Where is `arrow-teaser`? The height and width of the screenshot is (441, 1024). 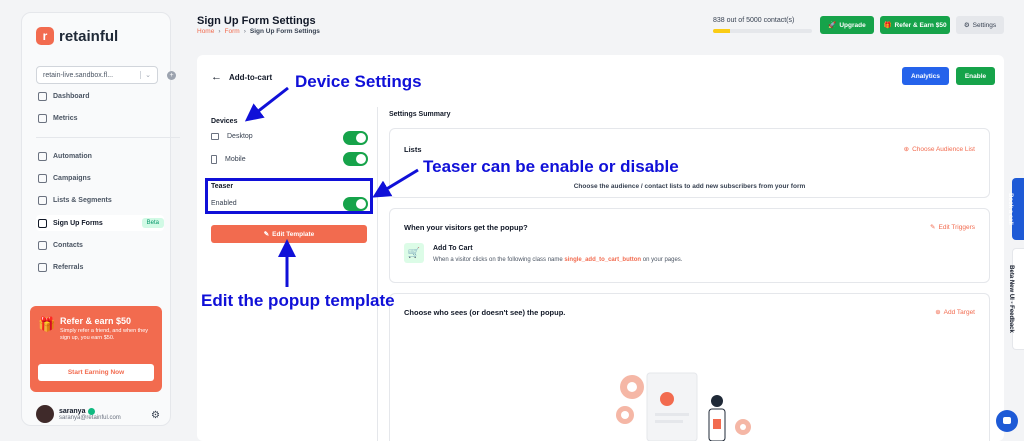 arrow-teaser is located at coordinates (395, 183).